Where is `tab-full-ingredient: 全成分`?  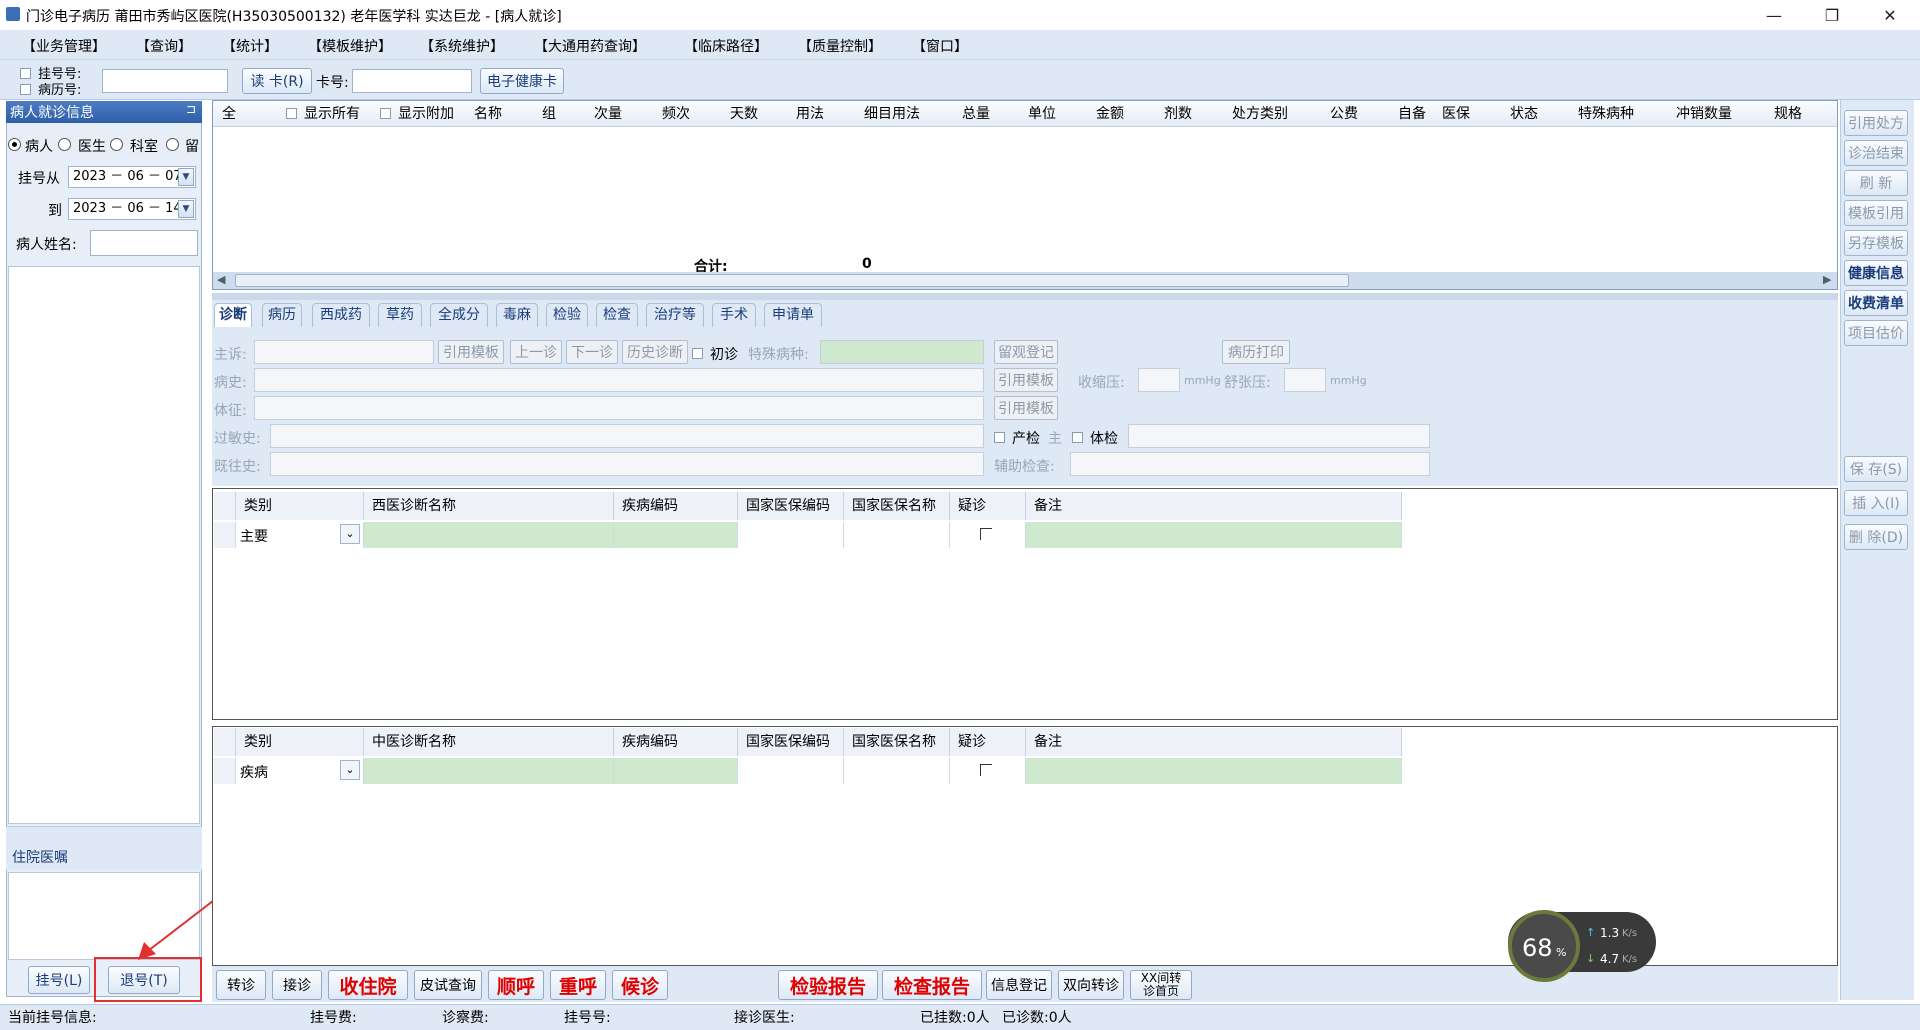
tab-full-ingredient: 全成分 is located at coordinates (459, 315).